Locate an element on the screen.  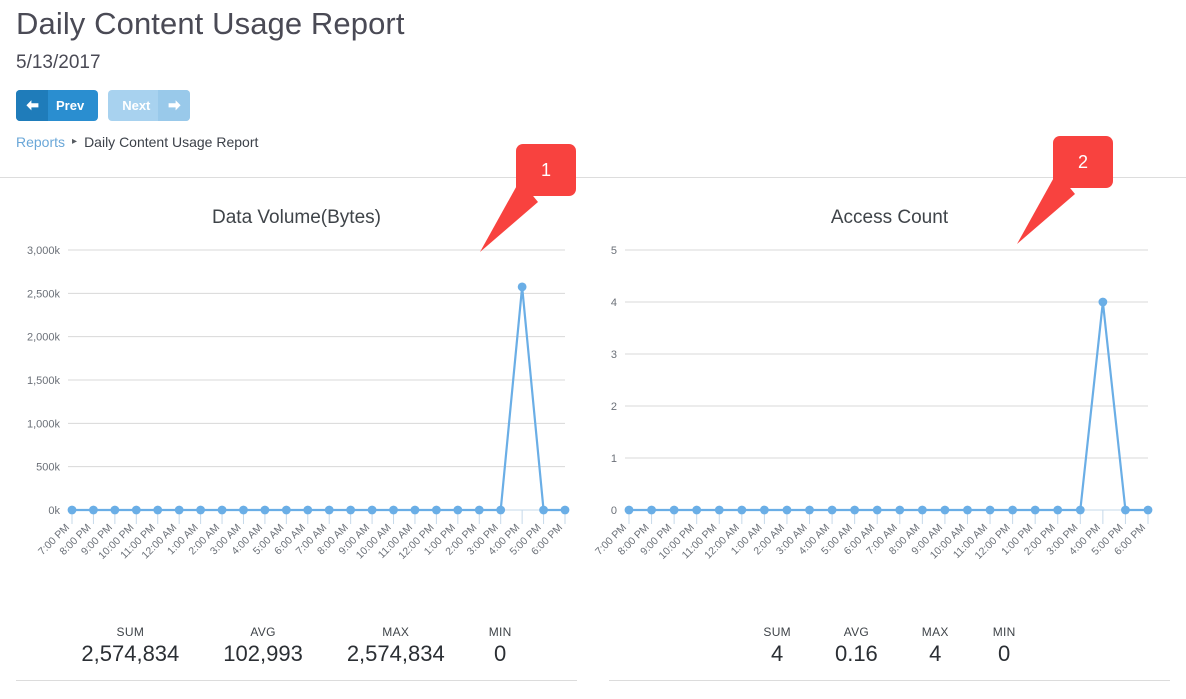
panel-divider-right is located at coordinates (889, 680).